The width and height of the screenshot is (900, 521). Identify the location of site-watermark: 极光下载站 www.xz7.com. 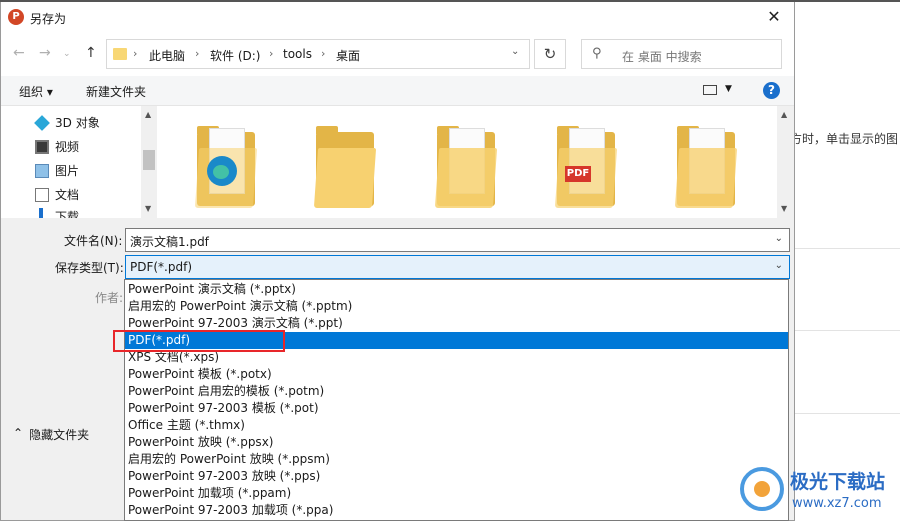
(817, 491).